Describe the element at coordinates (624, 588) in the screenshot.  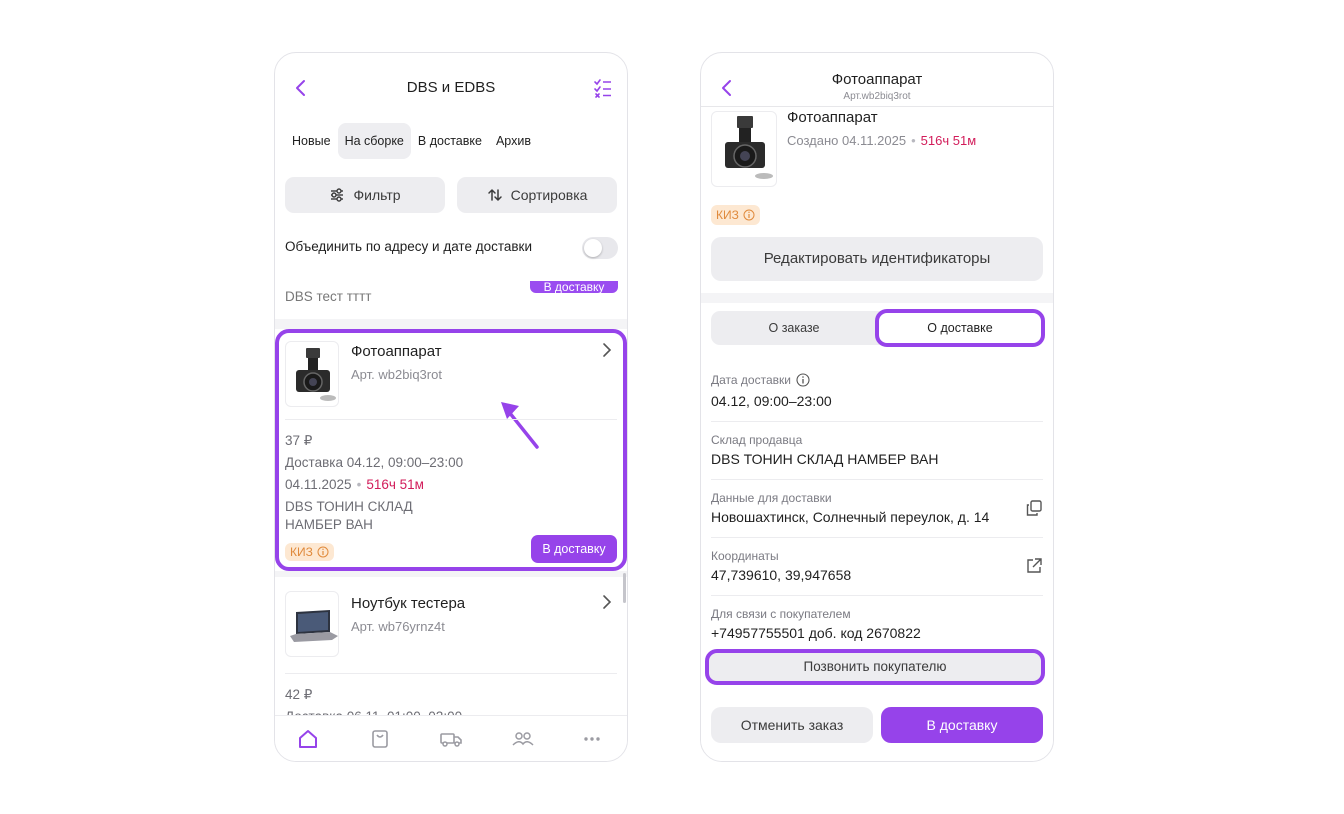
I see `scrollbar` at that location.